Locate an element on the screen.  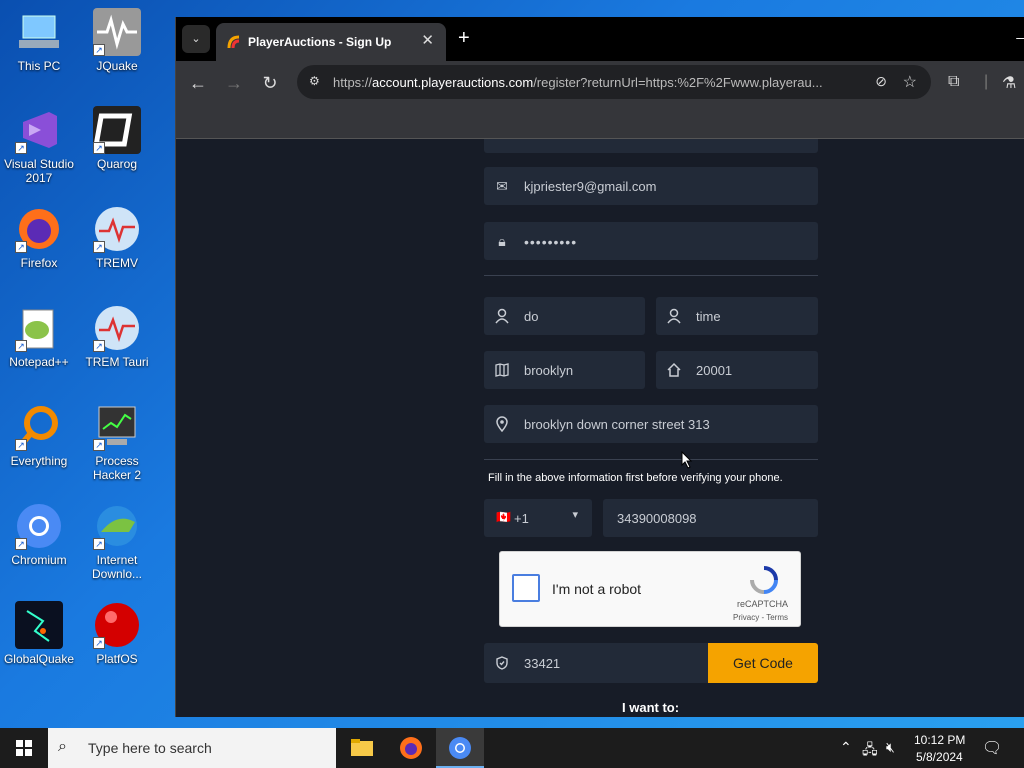
notepadpp-icon: ↗ is located at coordinates (39, 328).